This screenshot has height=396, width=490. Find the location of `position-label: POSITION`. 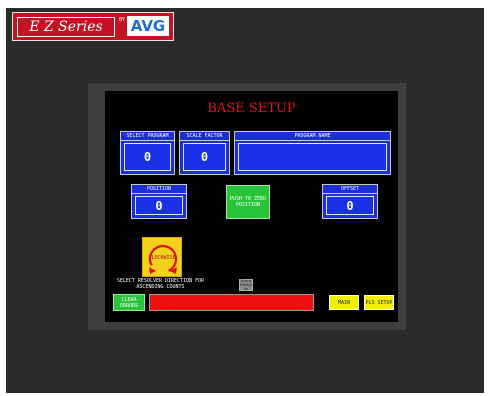

position-label: POSITION is located at coordinates (159, 189).